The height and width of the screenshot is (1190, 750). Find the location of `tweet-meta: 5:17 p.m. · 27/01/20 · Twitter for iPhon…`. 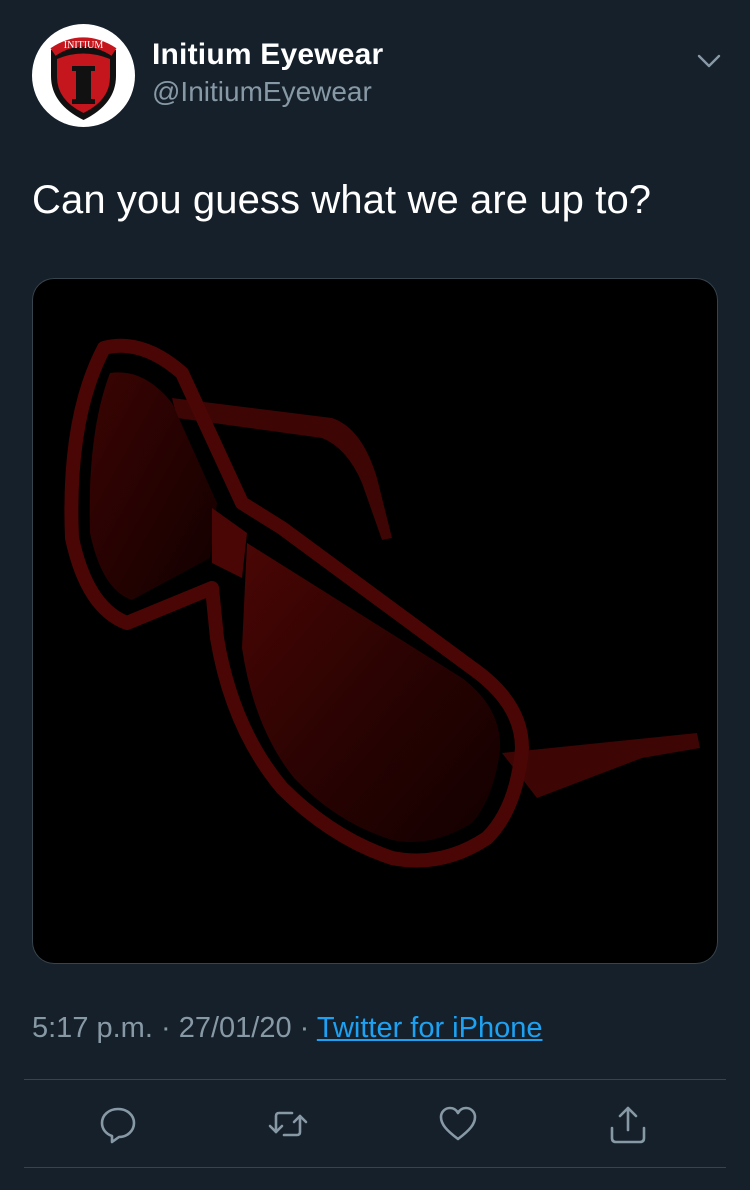

tweet-meta: 5:17 p.m. · 27/01/20 · Twitter for iPhon… is located at coordinates (287, 1028).